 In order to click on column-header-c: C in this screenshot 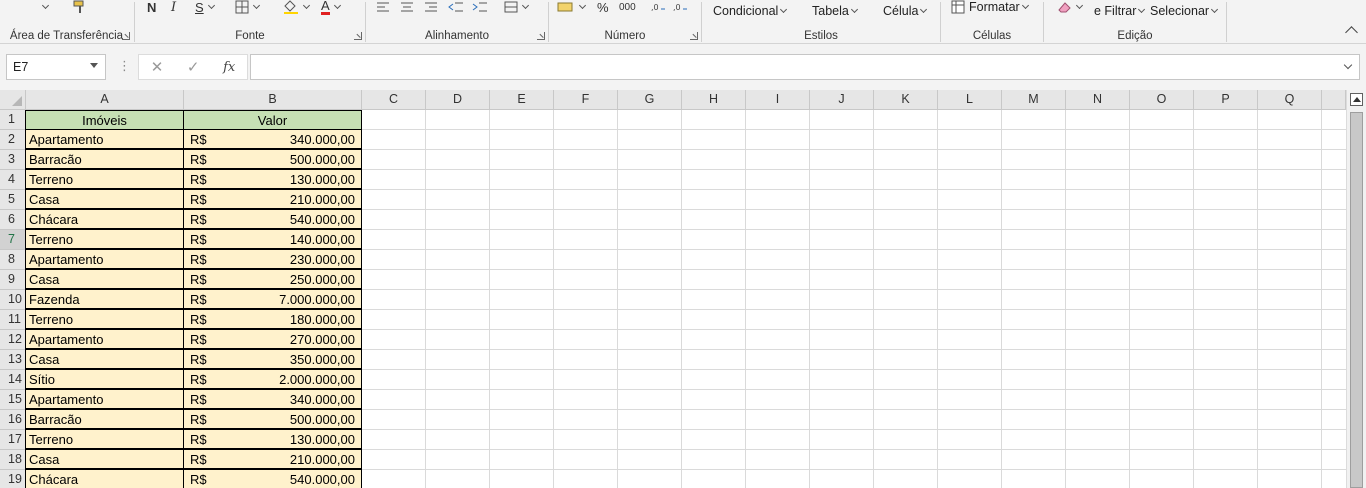, I will do `click(394, 100)`.